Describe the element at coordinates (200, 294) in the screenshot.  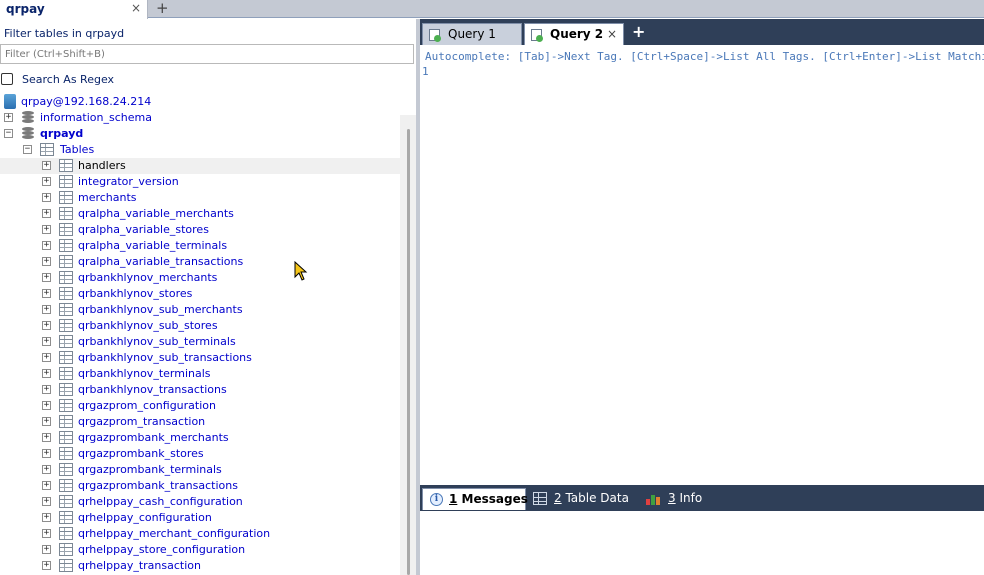
I see `table-row: + qrbankhlynov_stores` at that location.